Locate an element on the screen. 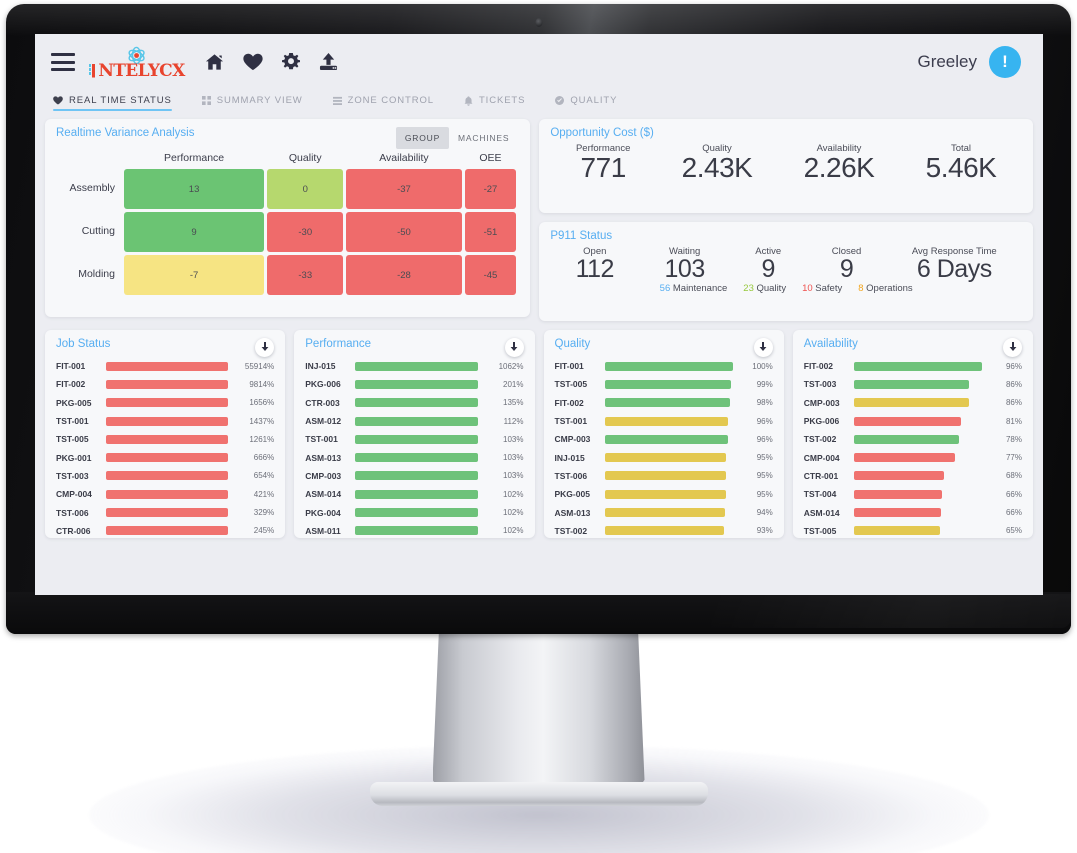  tab-tickets: TICKETS is located at coordinates (501, 103).